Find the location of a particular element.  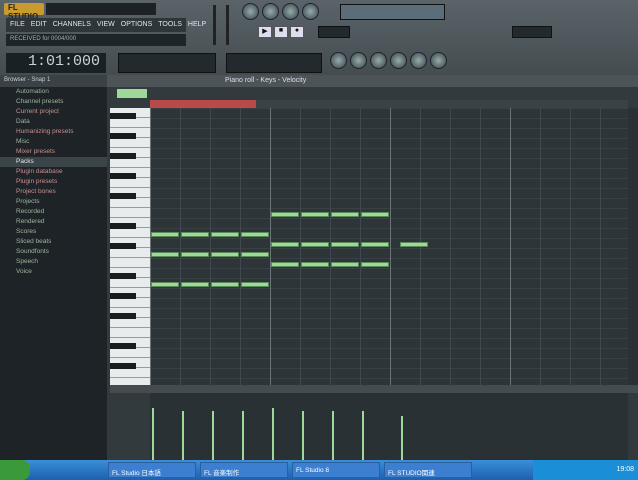

pitch-slider is located at coordinates (227, 25).